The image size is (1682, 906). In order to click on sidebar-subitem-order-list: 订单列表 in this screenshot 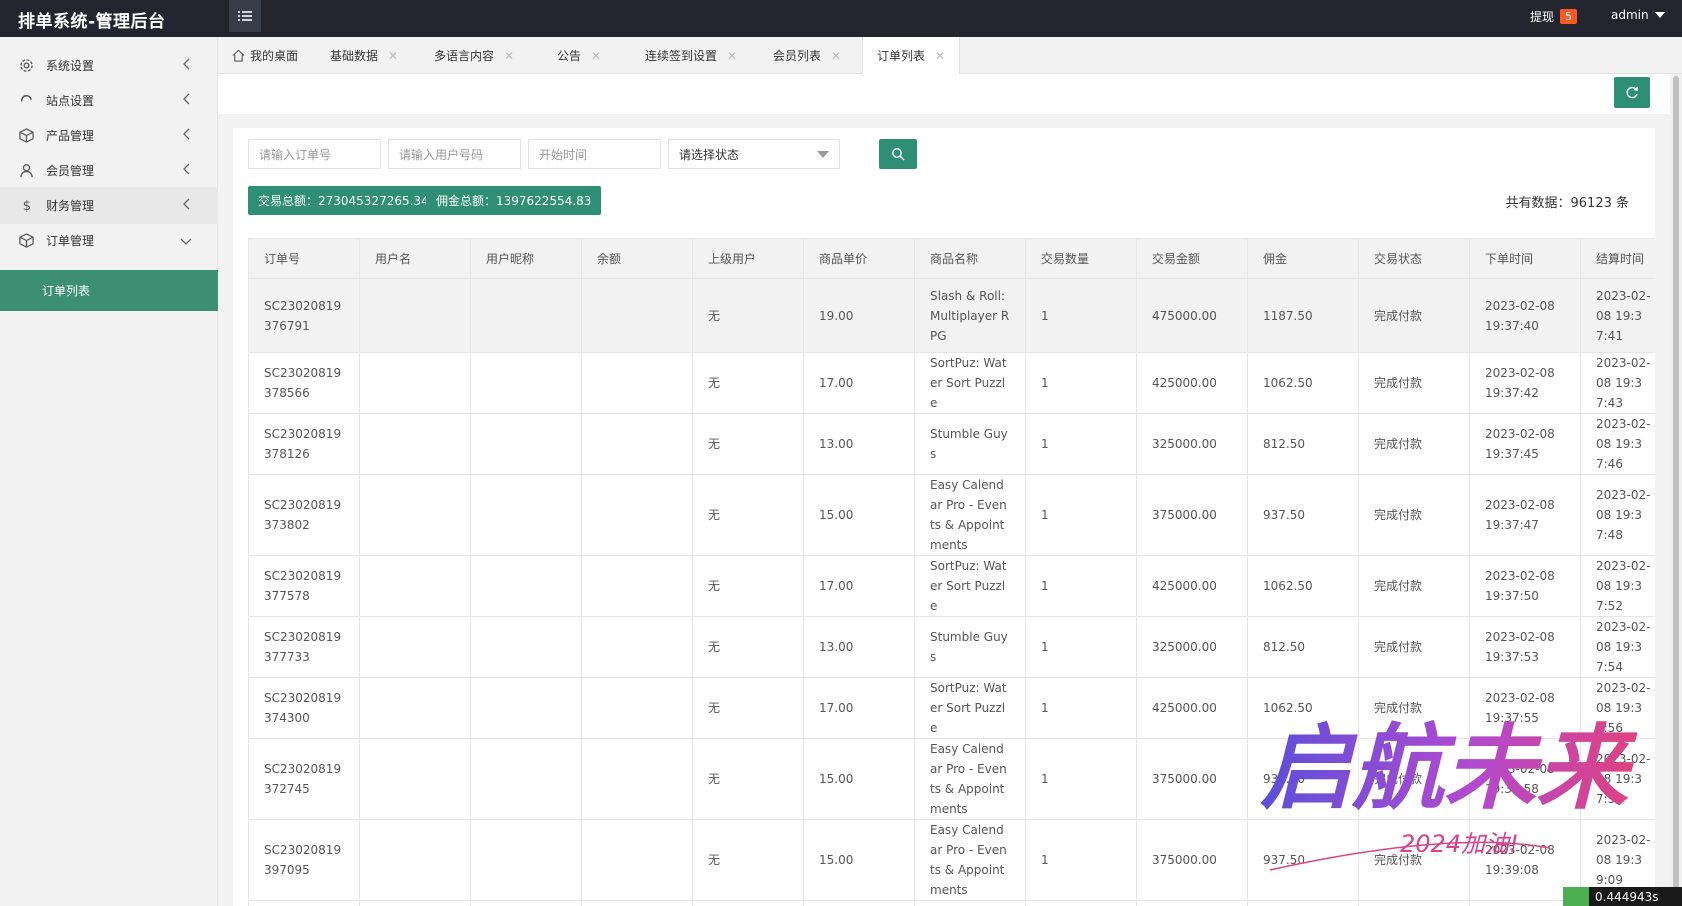, I will do `click(109, 290)`.